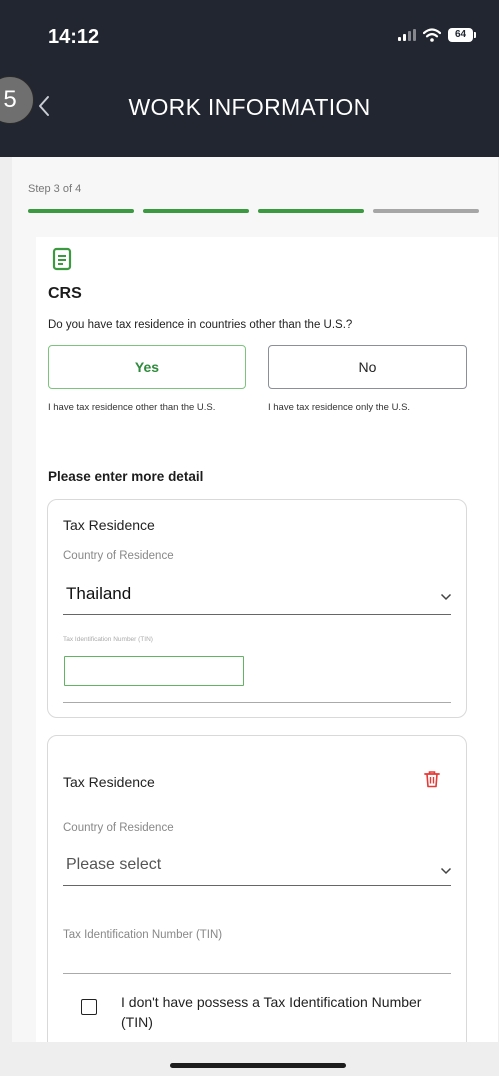  Describe the element at coordinates (65, 293) in the screenshot. I see `crs-title: CRS` at that location.